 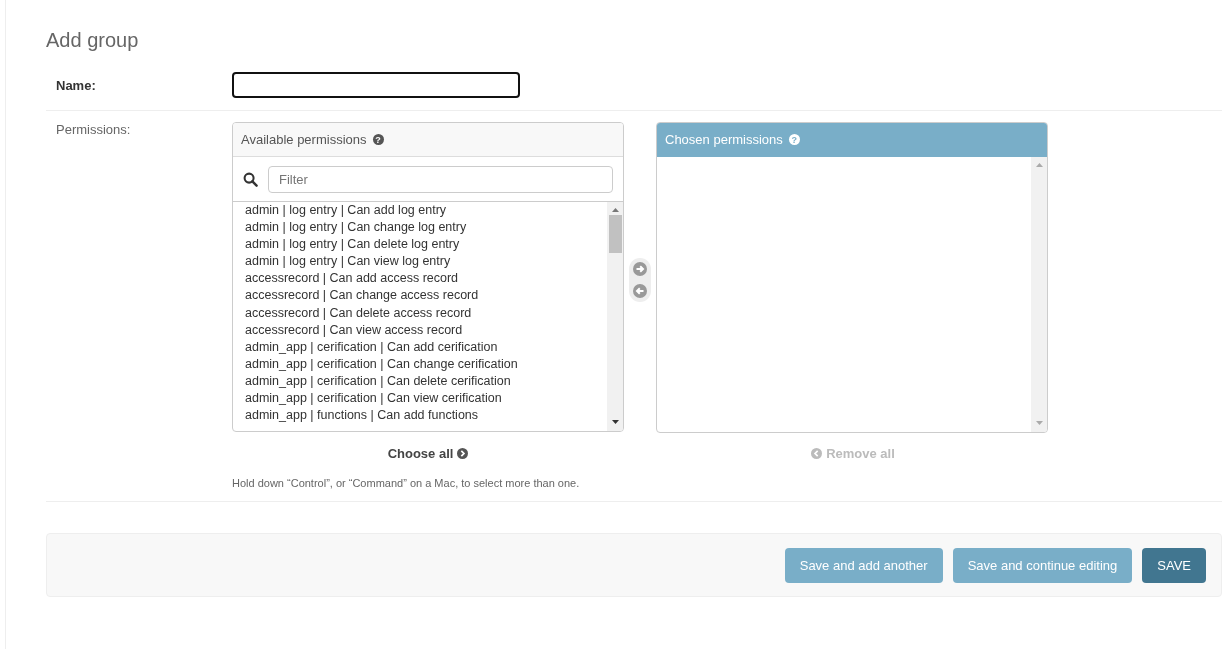 I want to click on permission-option: admin | log entry | Can add log entry, so click(x=426, y=211).